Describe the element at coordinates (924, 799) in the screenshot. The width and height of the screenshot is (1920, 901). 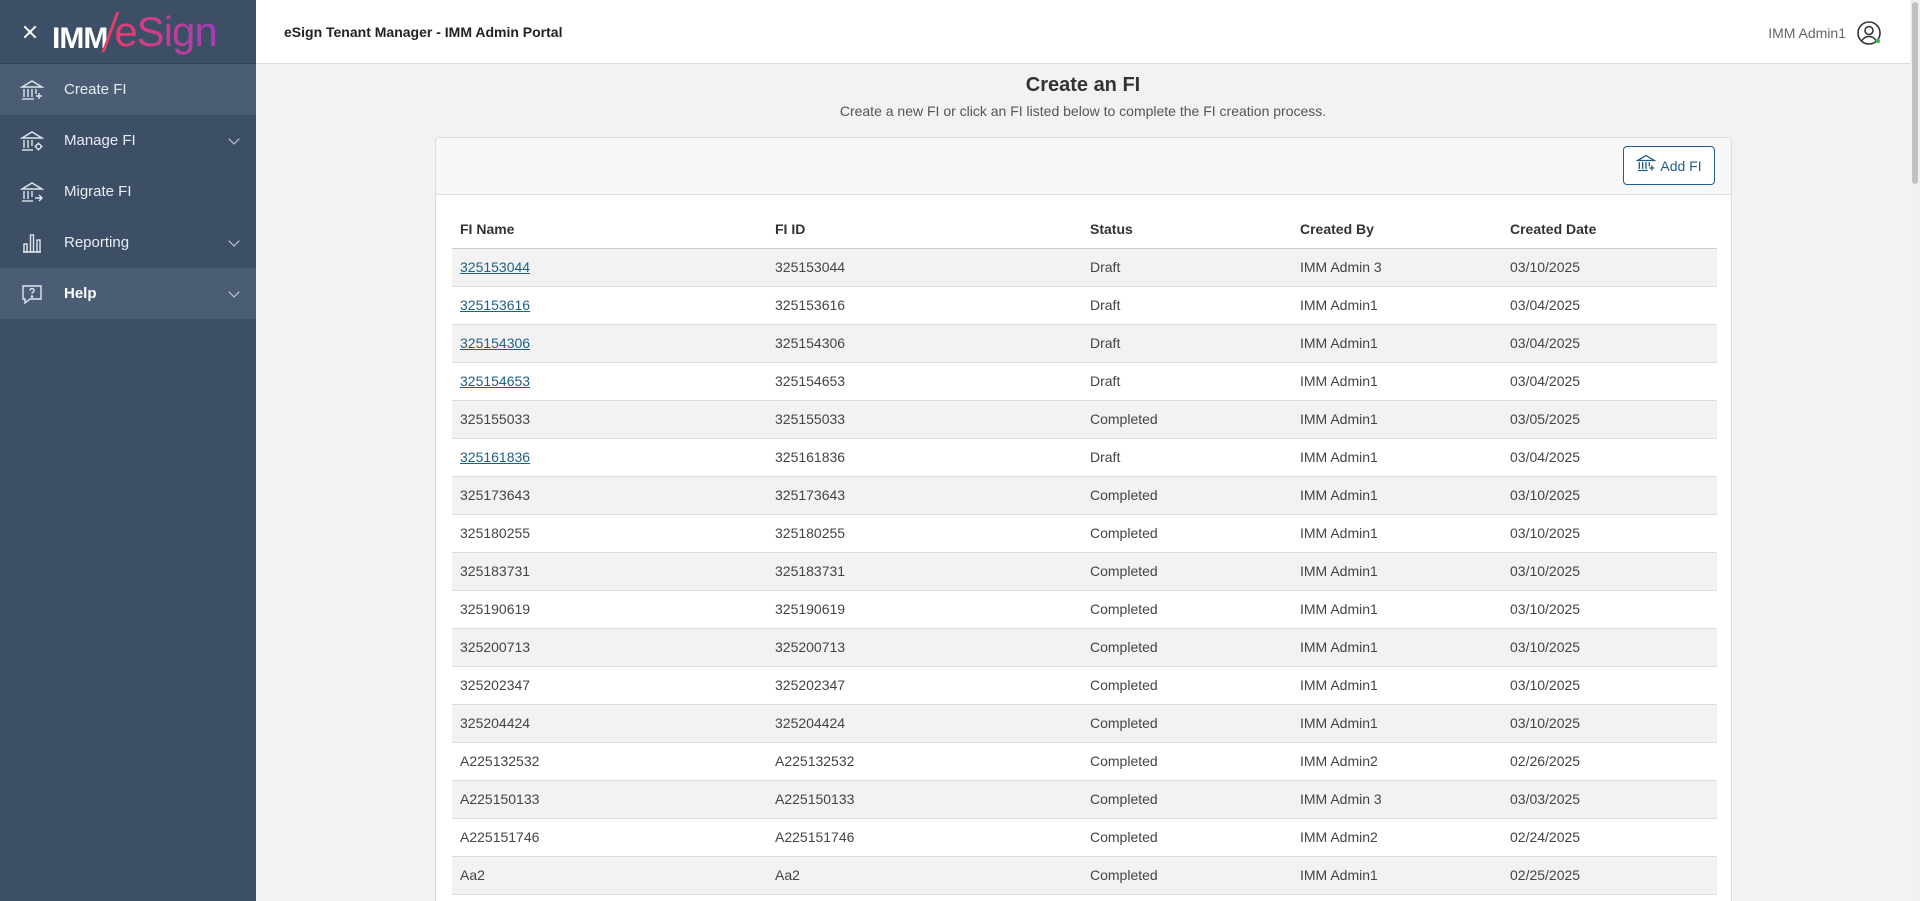
I see `cell-fi-id: A225150133` at that location.